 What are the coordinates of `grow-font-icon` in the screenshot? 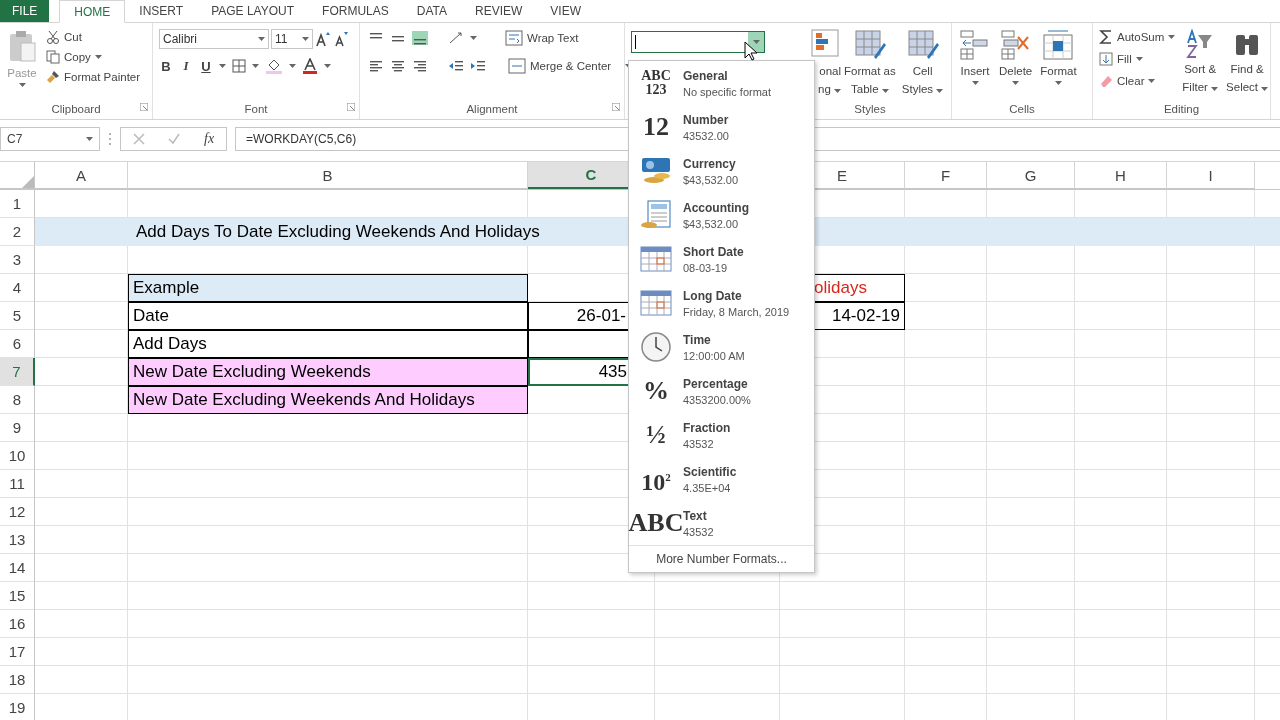 It's located at (323, 39).